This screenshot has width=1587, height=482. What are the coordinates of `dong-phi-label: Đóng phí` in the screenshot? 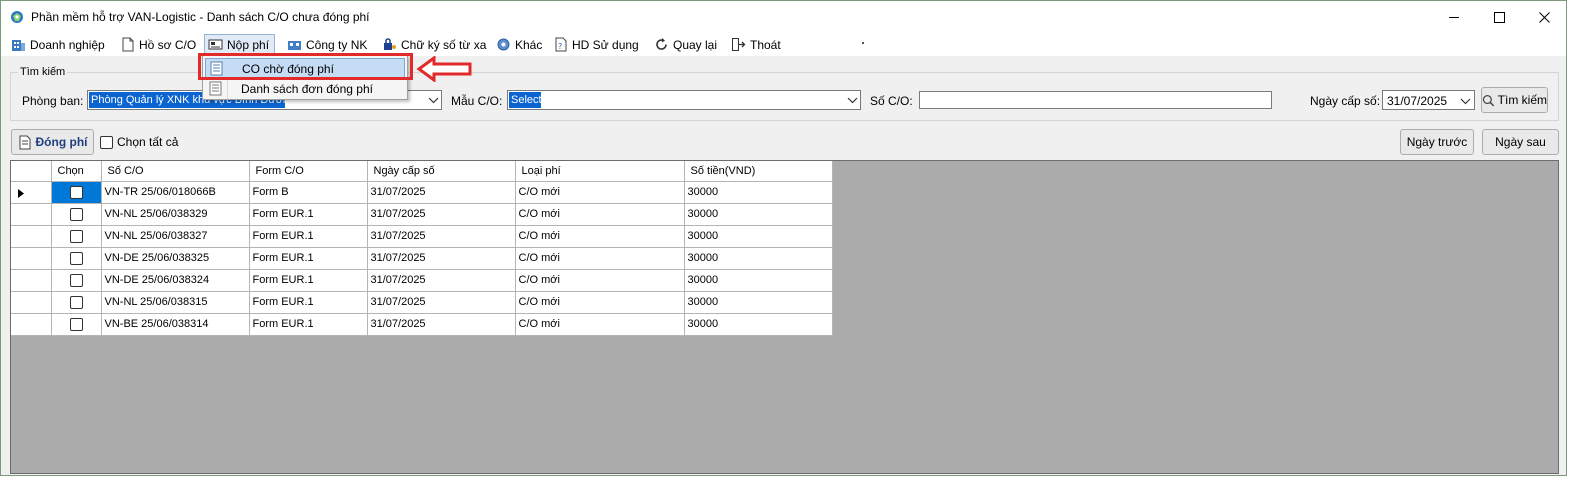 It's located at (61, 142).